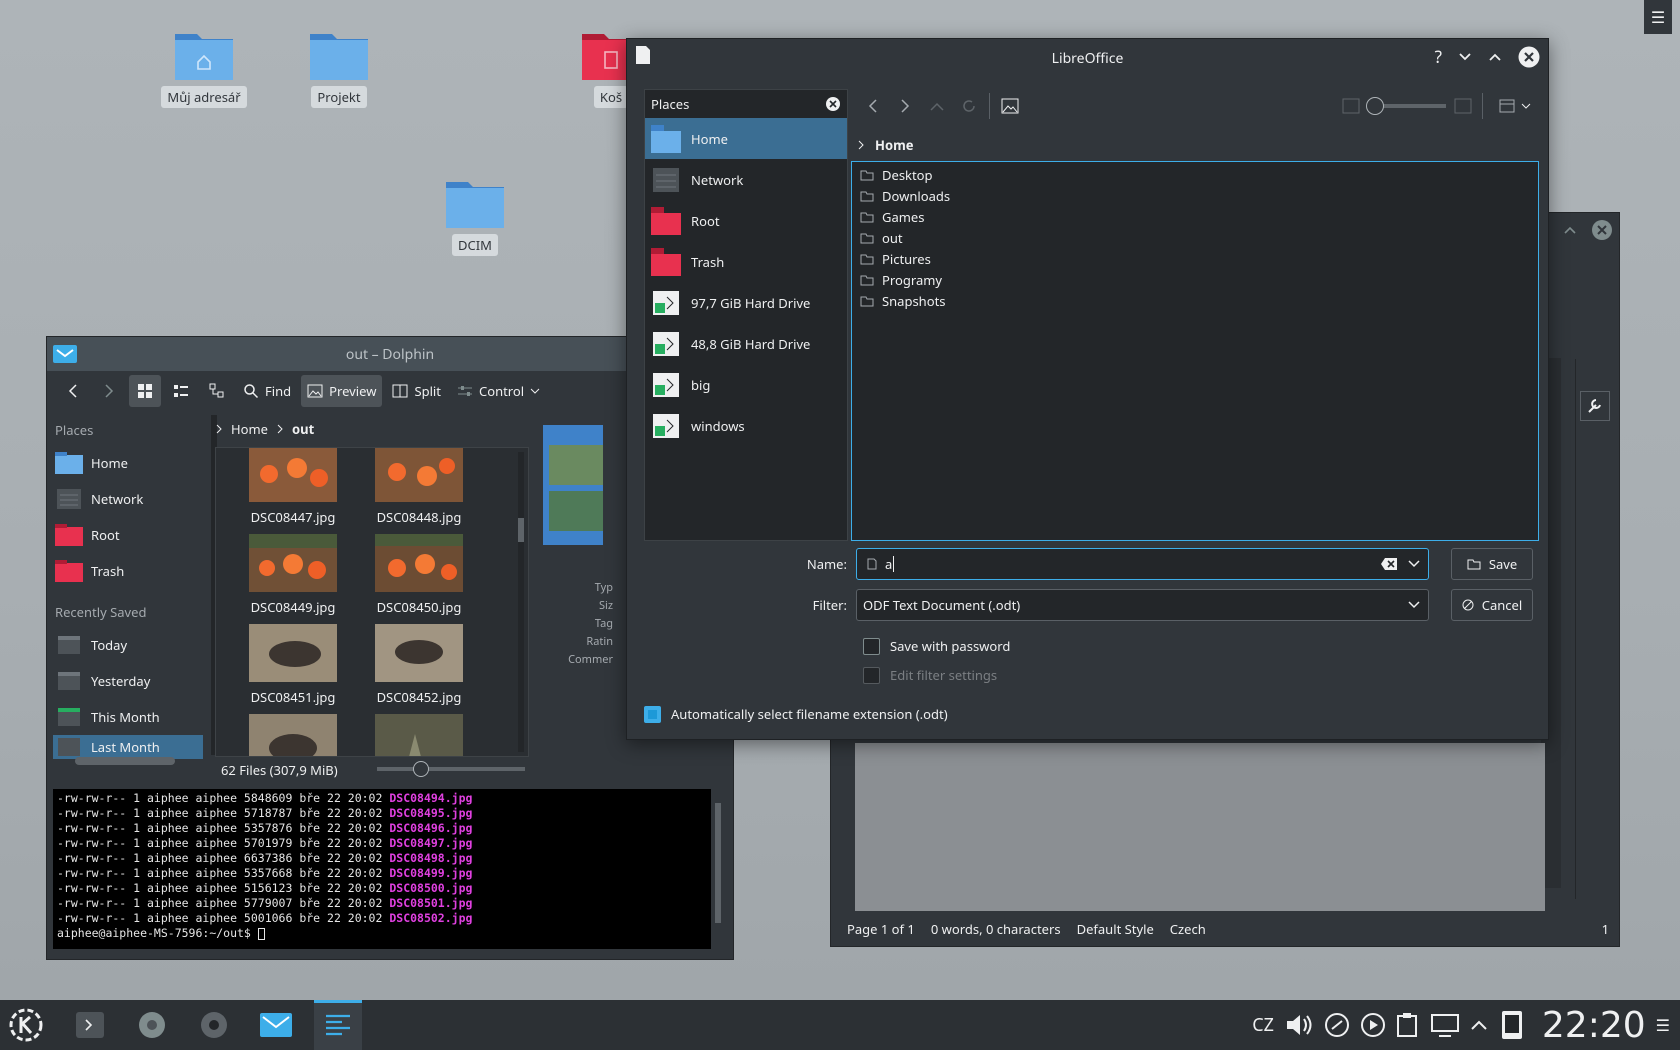 The height and width of the screenshot is (1050, 1680). What do you see at coordinates (267, 391) in the screenshot?
I see `find-button: Find` at bounding box center [267, 391].